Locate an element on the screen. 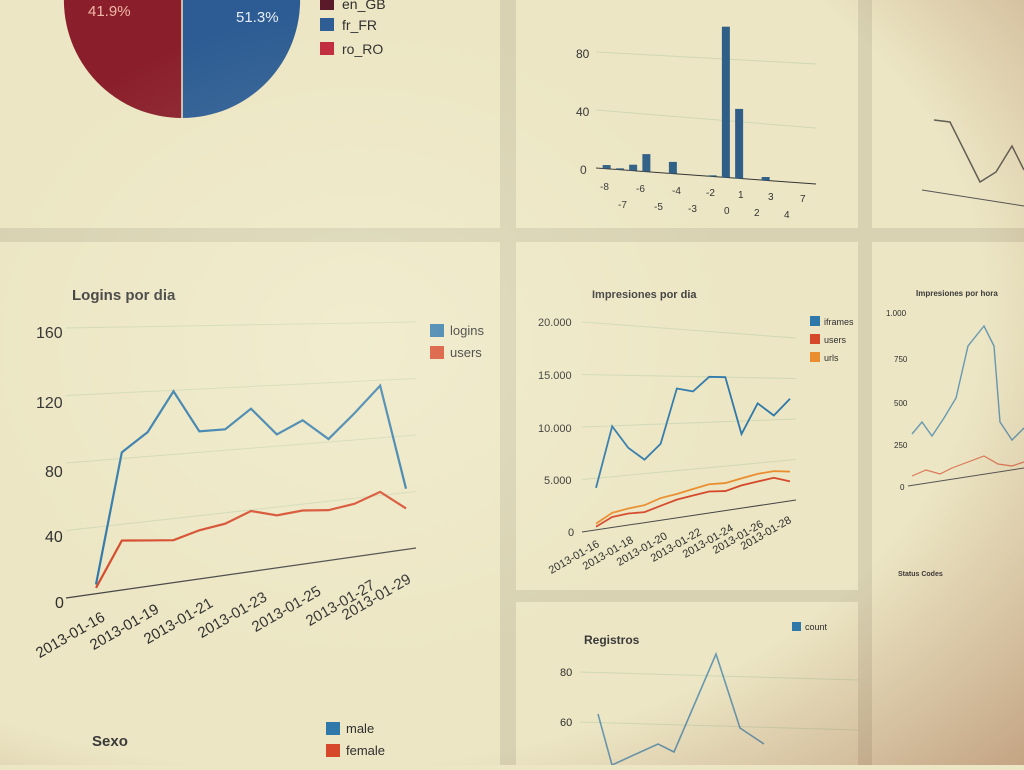 This screenshot has width=1024, height=770. legend-label-iframes: iframes is located at coordinates (839, 322).